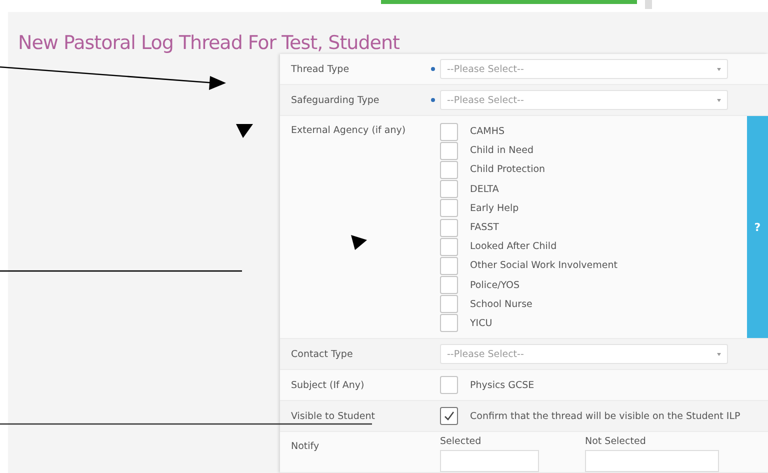 This screenshot has width=768, height=473. Describe the element at coordinates (322, 354) in the screenshot. I see `field-label: Contact Type` at that location.